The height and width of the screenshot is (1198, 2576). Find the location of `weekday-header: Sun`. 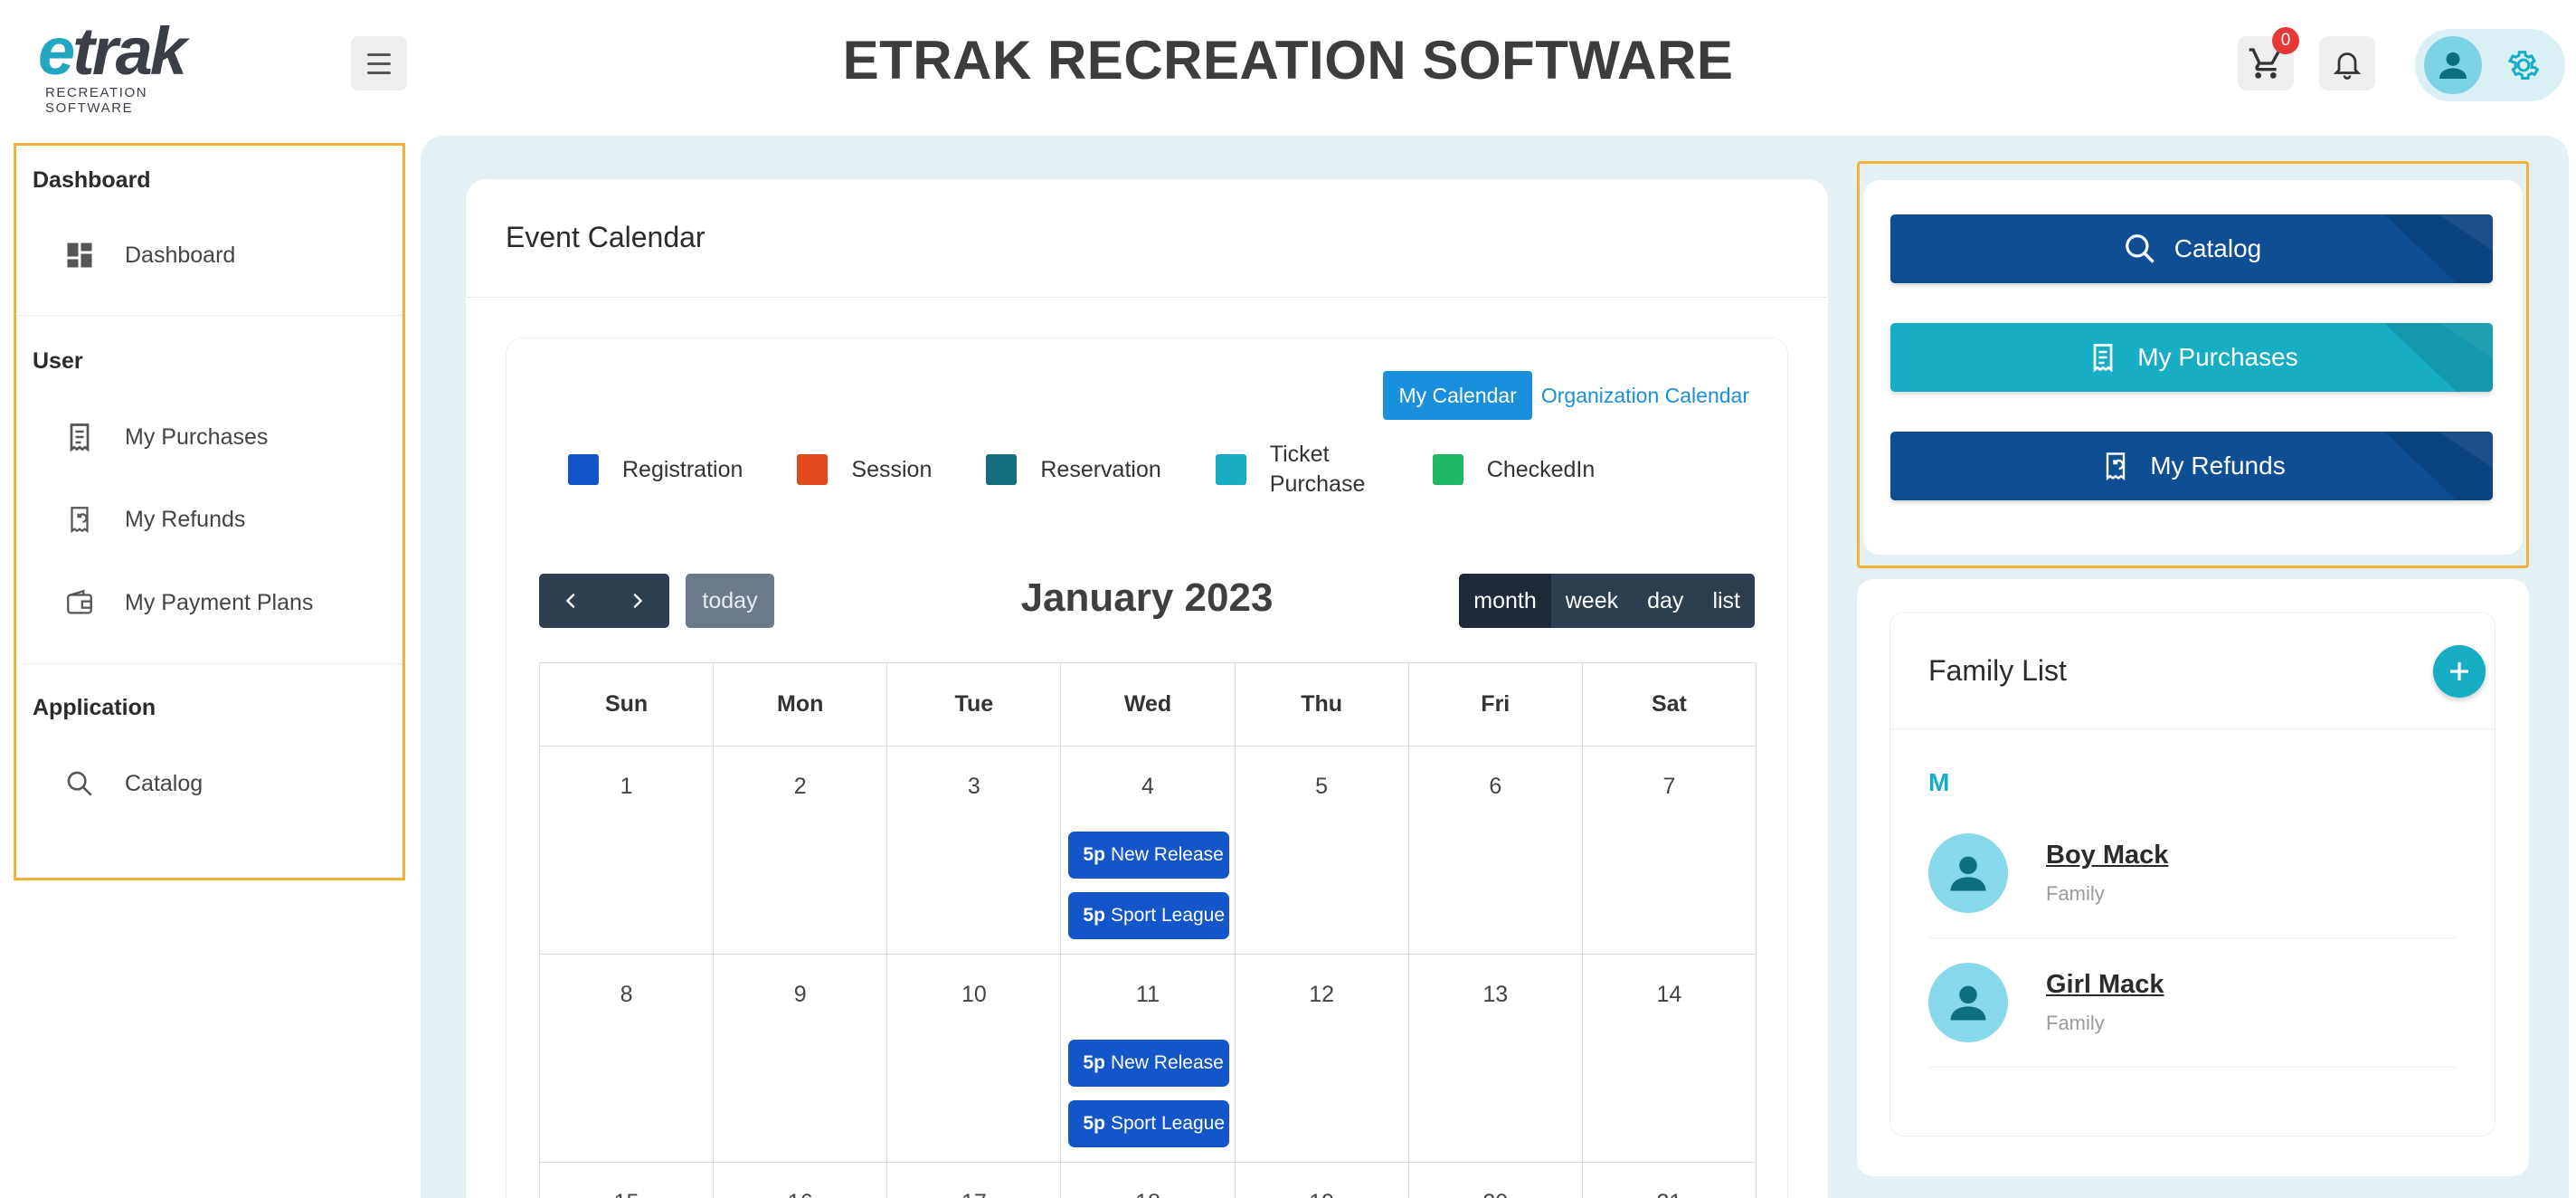

weekday-header: Sun is located at coordinates (627, 704).